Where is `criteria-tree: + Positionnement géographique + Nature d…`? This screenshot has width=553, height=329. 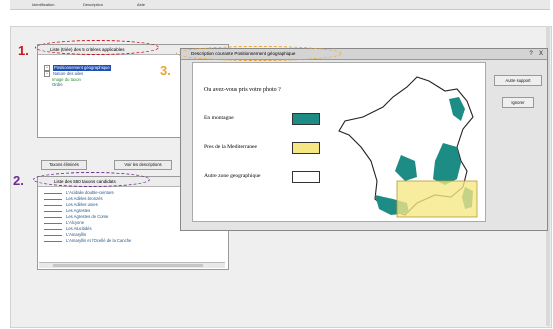
criteria-tree: + Positionnement géographique + Nature d… is located at coordinates (77, 76).